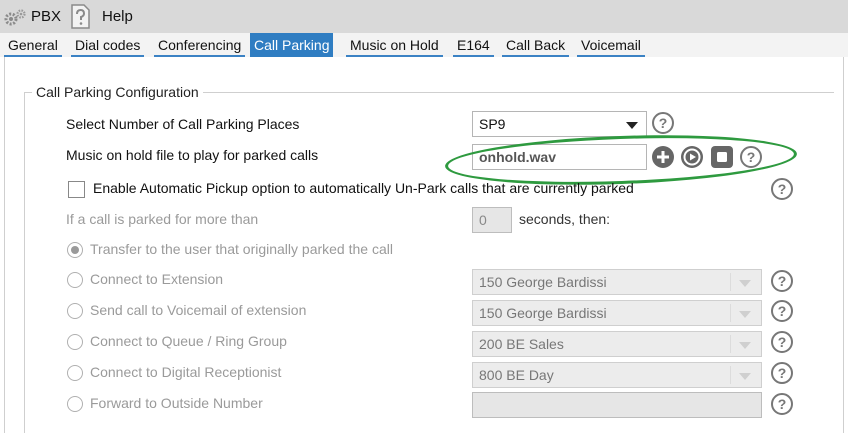 This screenshot has width=848, height=433. What do you see at coordinates (46, 16) in the screenshot?
I see `pbx-menu: PBX` at bounding box center [46, 16].